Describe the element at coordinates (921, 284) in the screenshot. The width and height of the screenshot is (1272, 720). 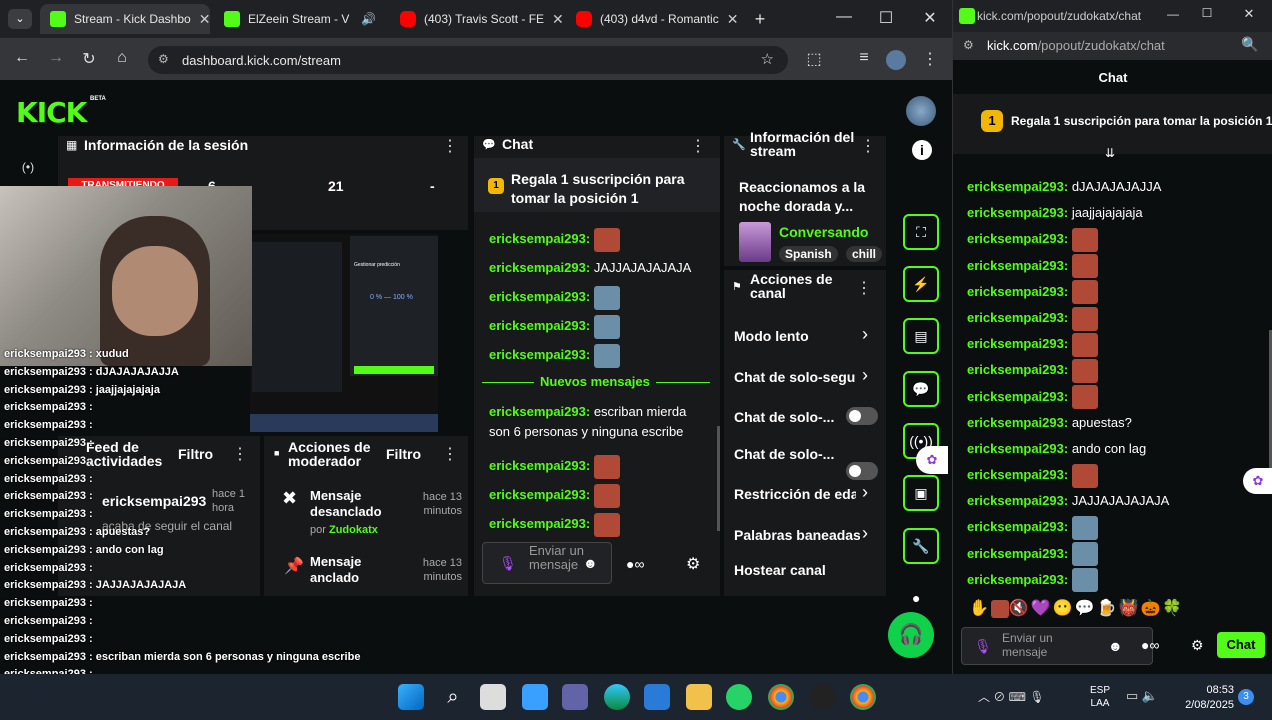
I see `quick-actions-button: ⚡` at that location.